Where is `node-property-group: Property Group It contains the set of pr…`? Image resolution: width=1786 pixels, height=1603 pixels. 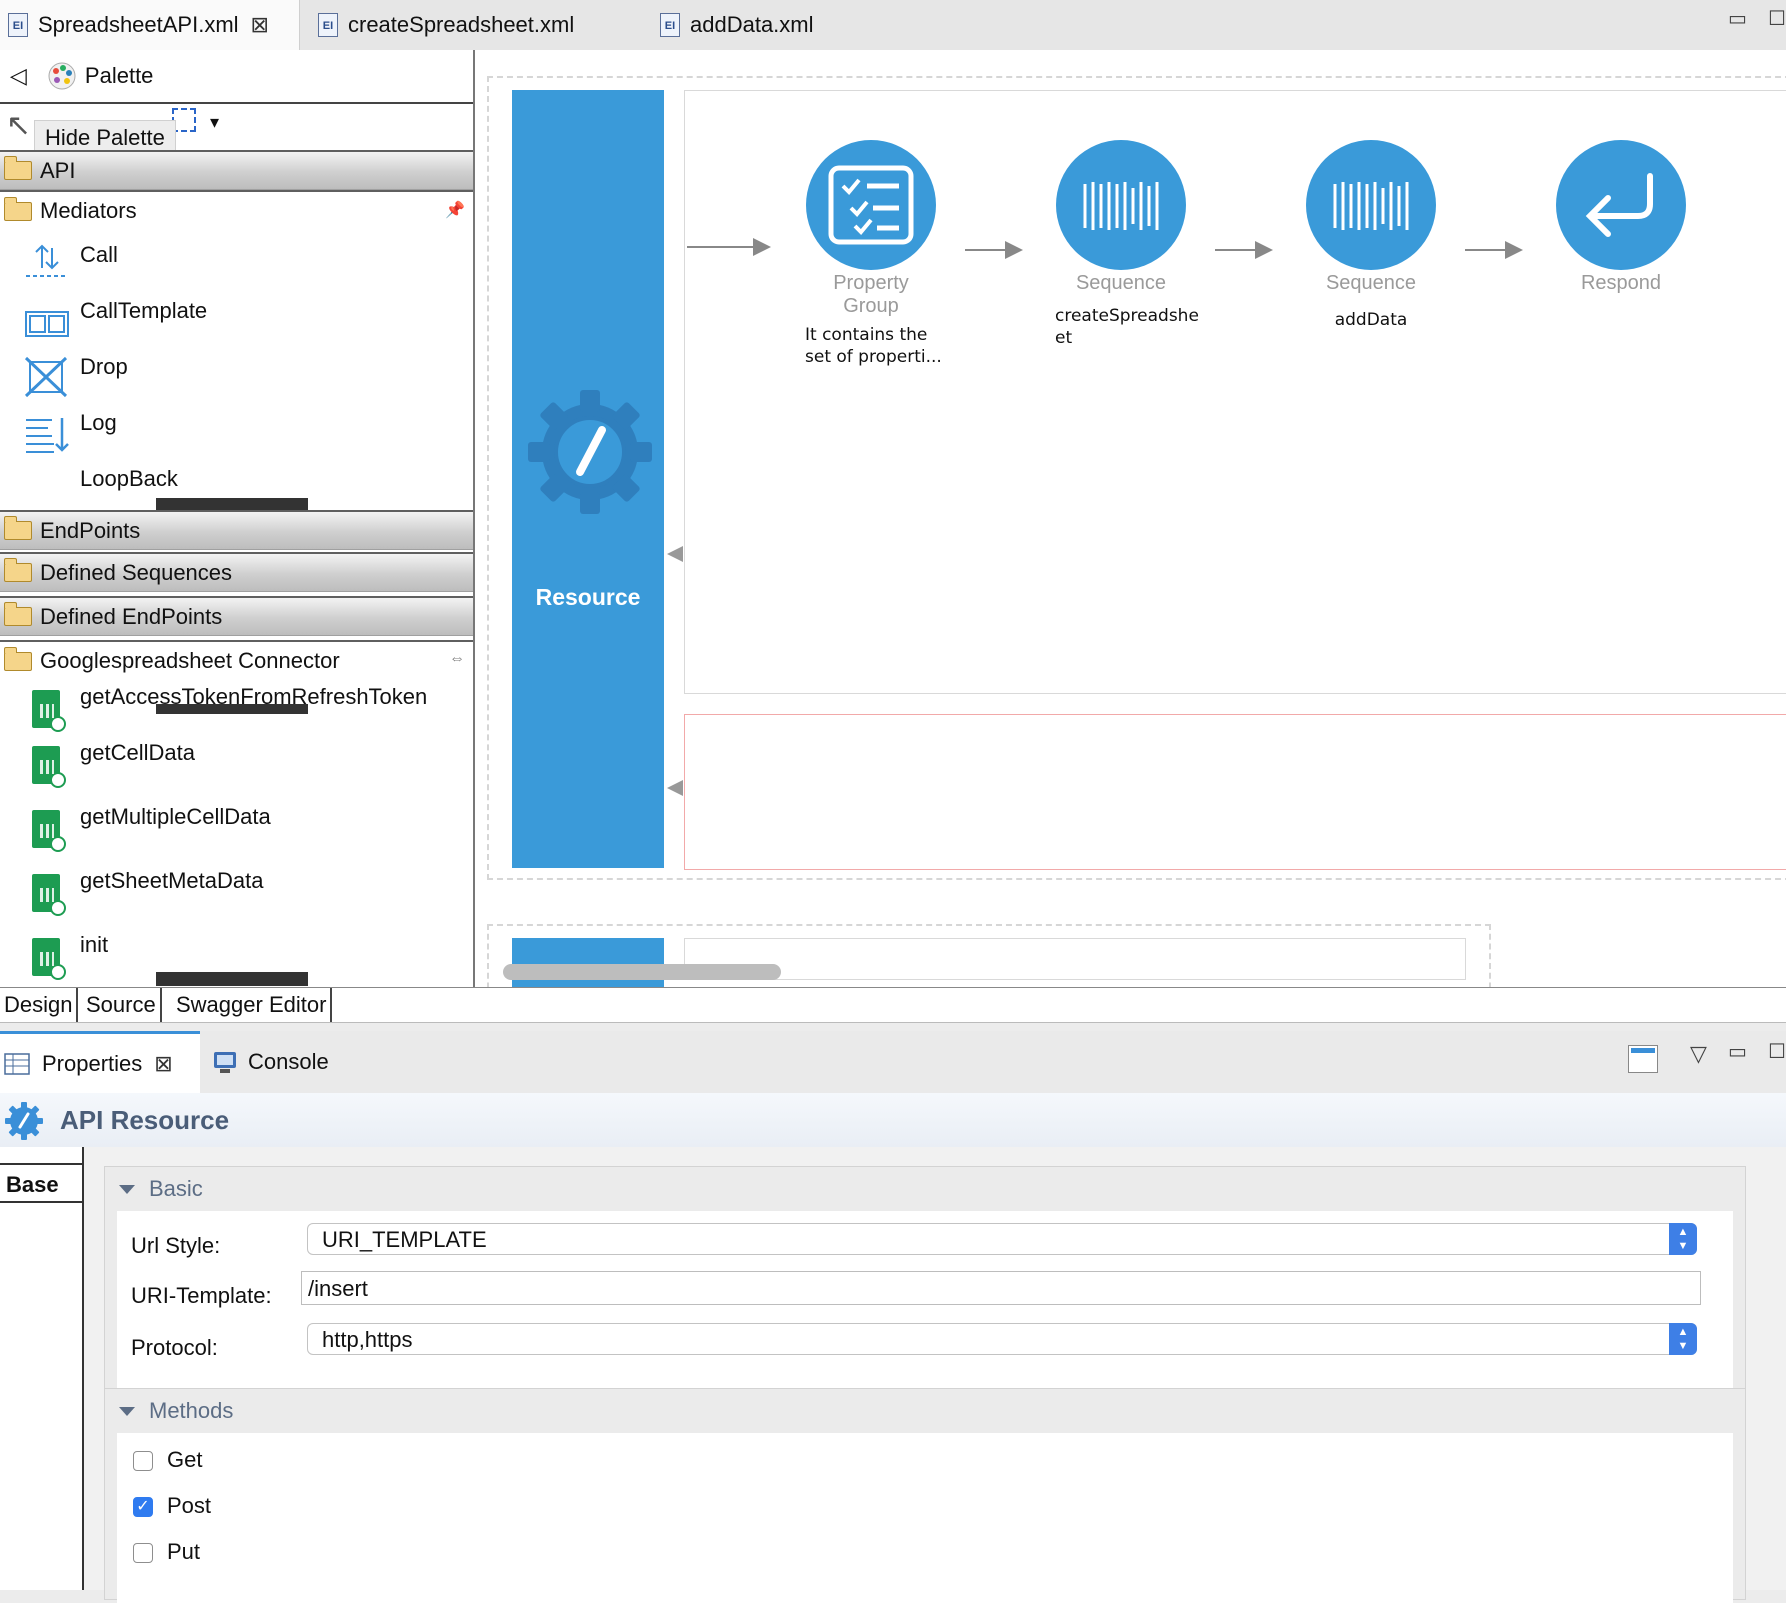
node-property-group: Property Group It contains the set of pr… is located at coordinates (873, 254).